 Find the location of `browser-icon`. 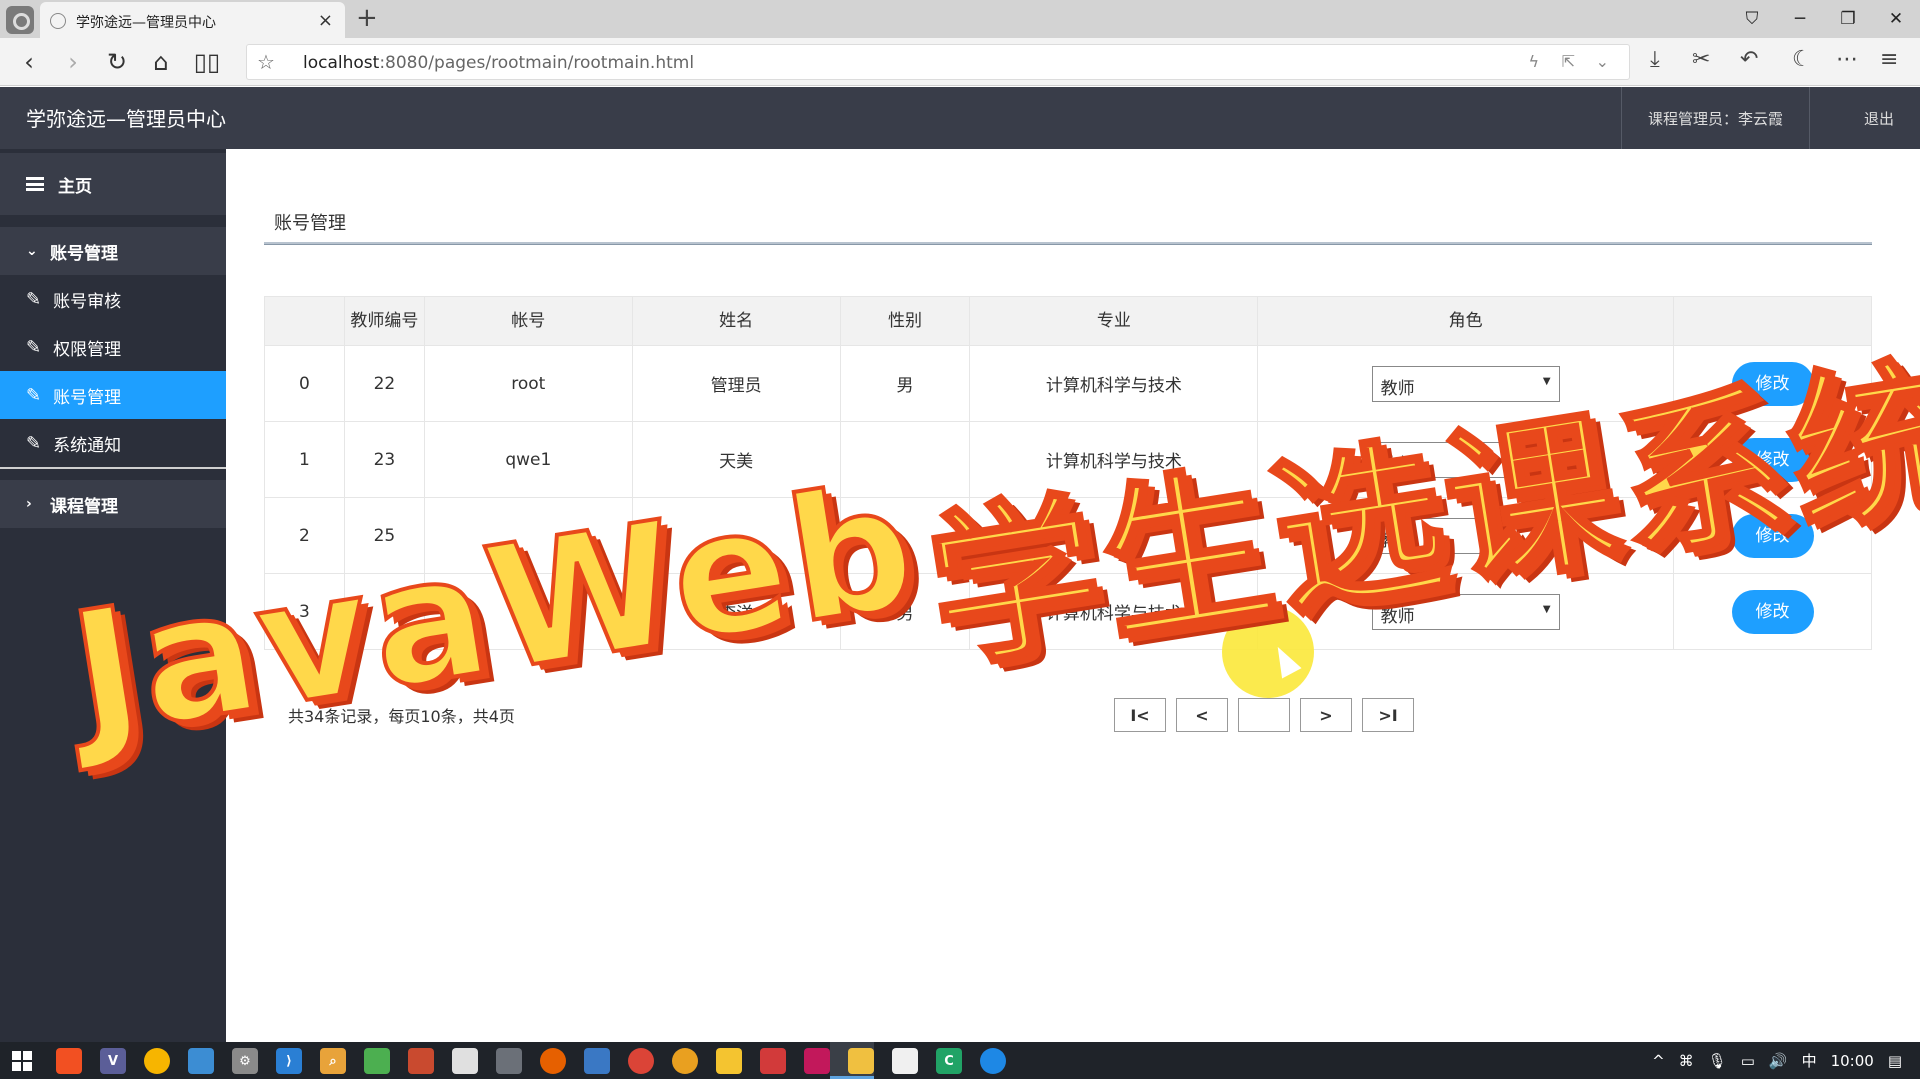

browser-icon is located at coordinates (993, 1061).